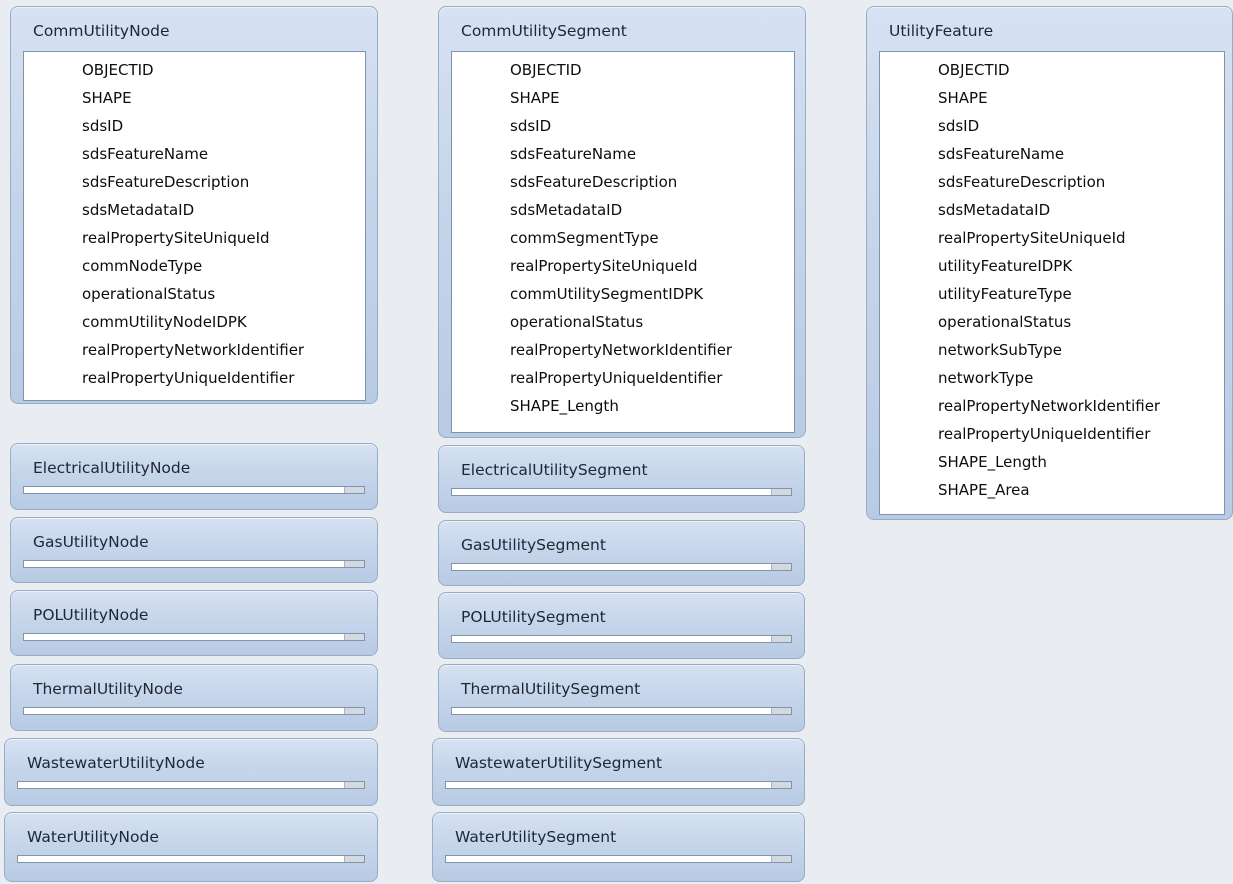 The height and width of the screenshot is (884, 1233). Describe the element at coordinates (618, 847) in the screenshot. I see `table-box-collapsed: WaterUtilitySegment` at that location.